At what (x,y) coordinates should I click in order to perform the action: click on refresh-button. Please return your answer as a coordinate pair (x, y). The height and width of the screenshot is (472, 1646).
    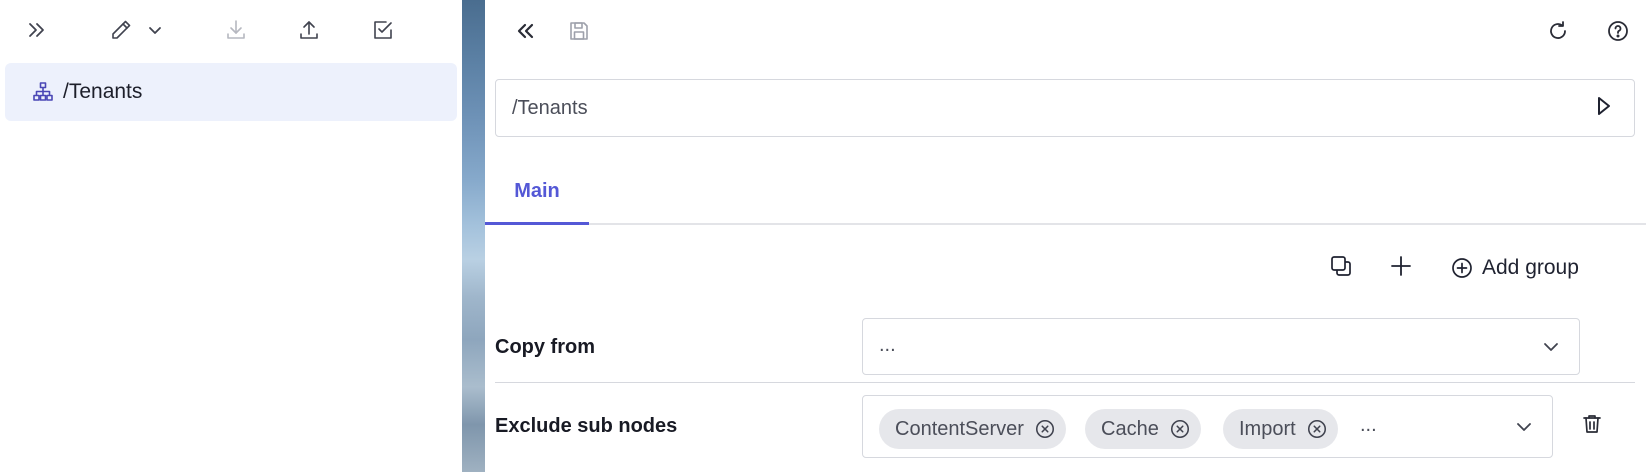
    Looking at the image, I should click on (1558, 33).